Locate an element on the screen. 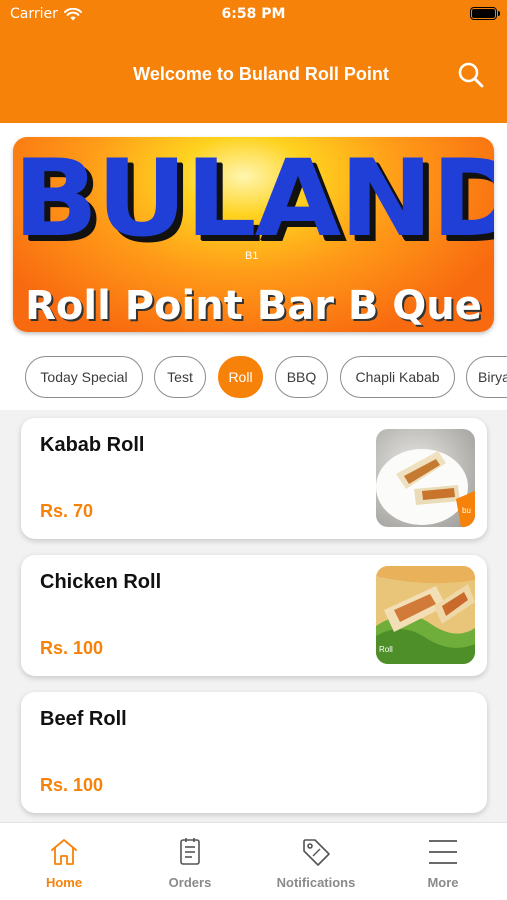 The image size is (507, 900). home-icon is located at coordinates (64, 852).